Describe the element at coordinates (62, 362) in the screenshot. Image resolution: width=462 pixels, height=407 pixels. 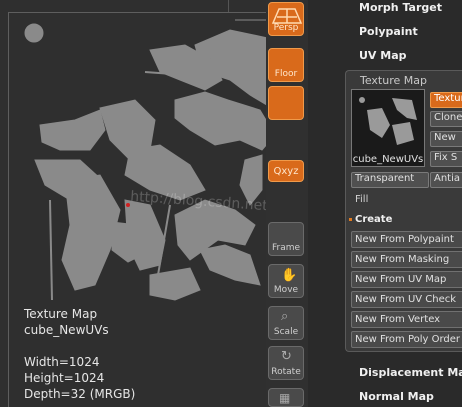
I see `texture-width: Width=1024` at that location.